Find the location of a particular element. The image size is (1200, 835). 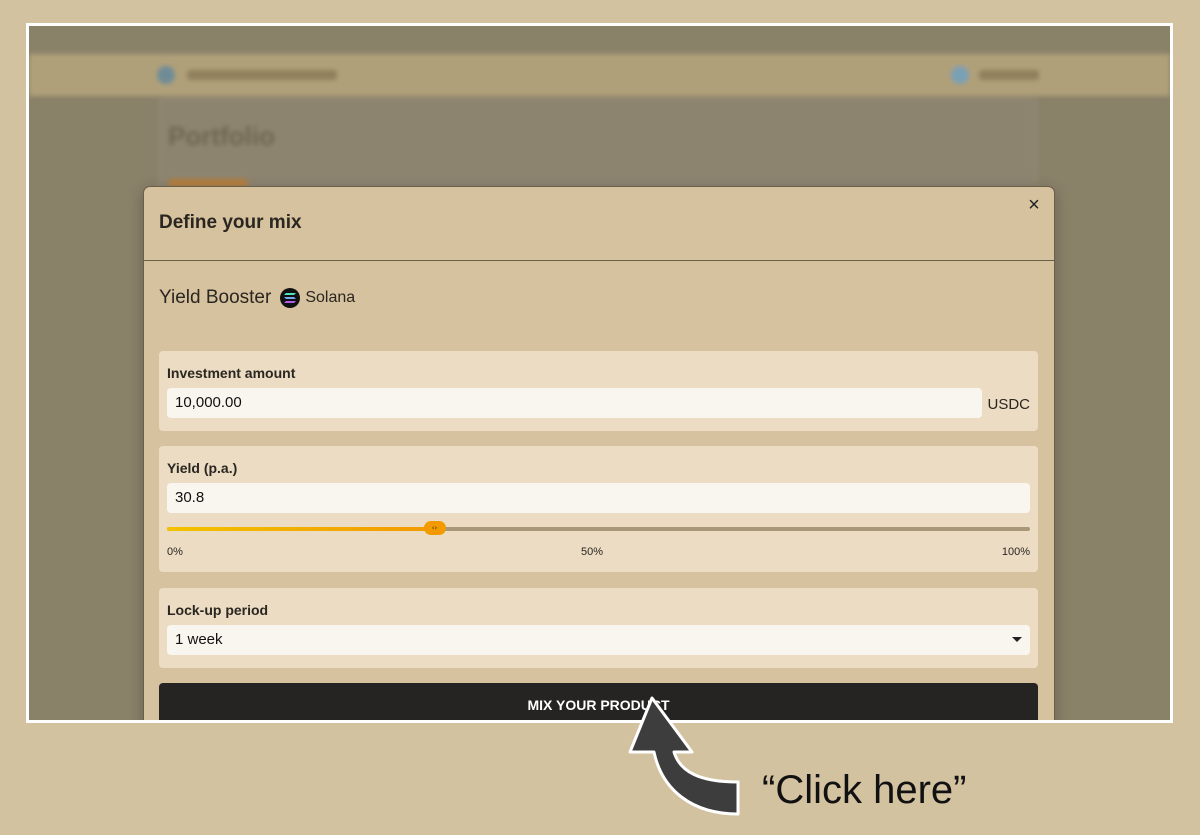

lockup-select: 1 week is located at coordinates (598, 640).